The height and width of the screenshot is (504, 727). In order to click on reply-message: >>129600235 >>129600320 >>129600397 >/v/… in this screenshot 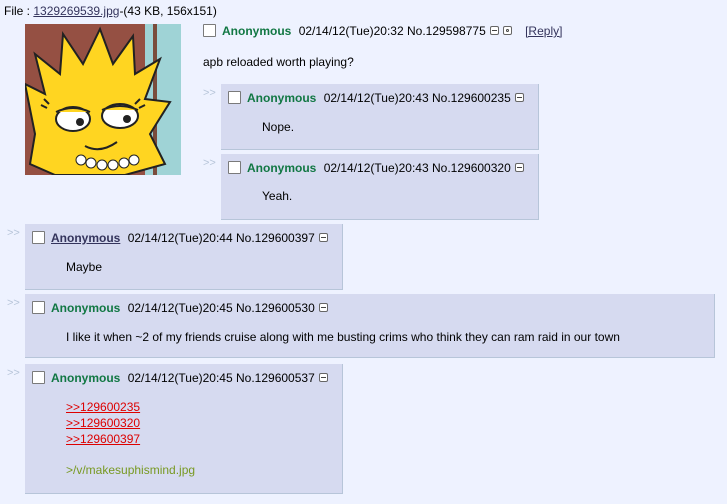, I will do `click(130, 438)`.